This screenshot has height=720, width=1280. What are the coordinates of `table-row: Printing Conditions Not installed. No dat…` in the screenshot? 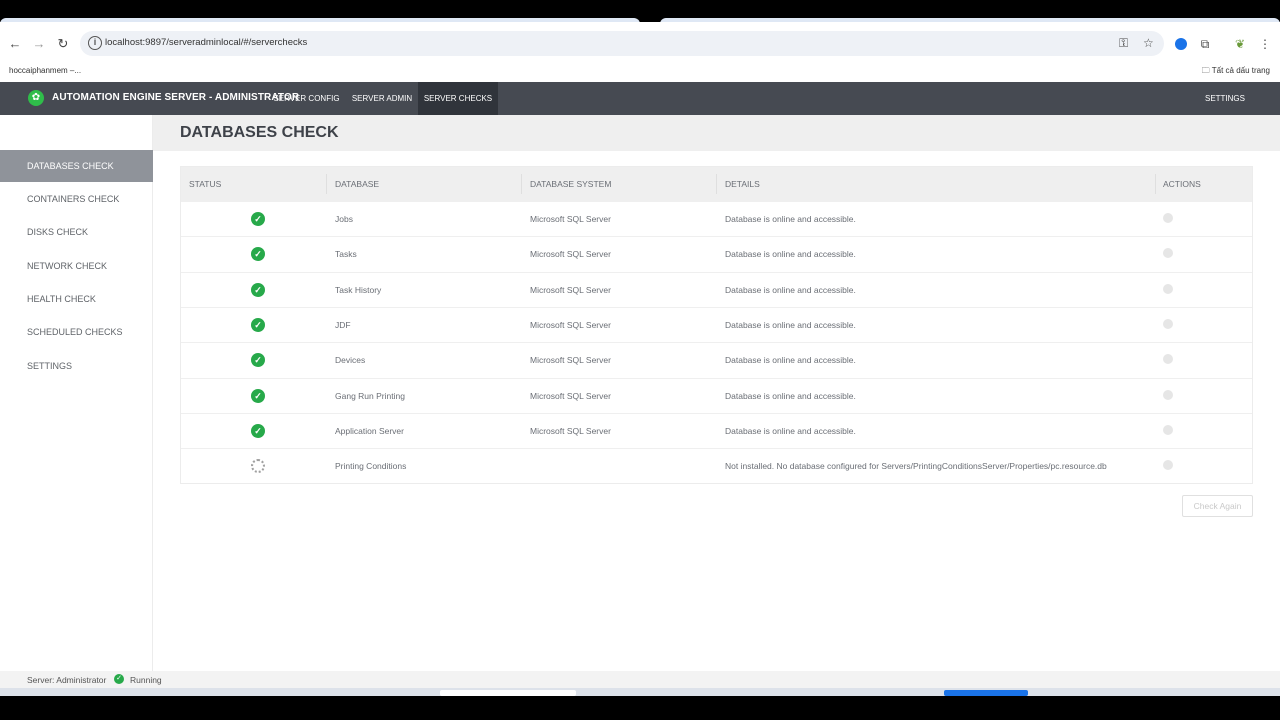 It's located at (716, 465).